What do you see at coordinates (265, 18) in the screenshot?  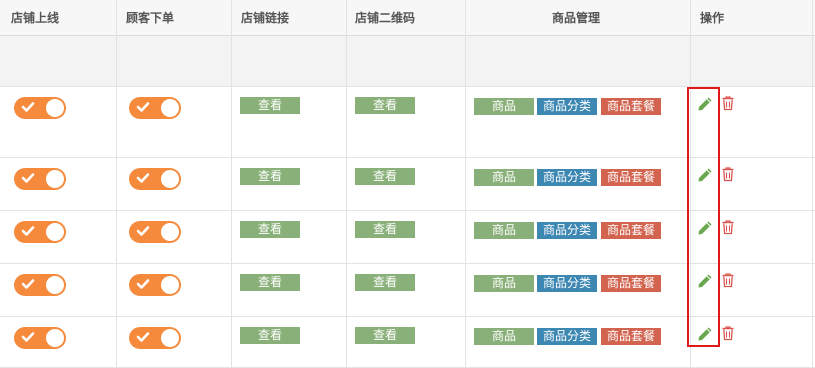 I see `col-header-shop-link: 店铺链接` at bounding box center [265, 18].